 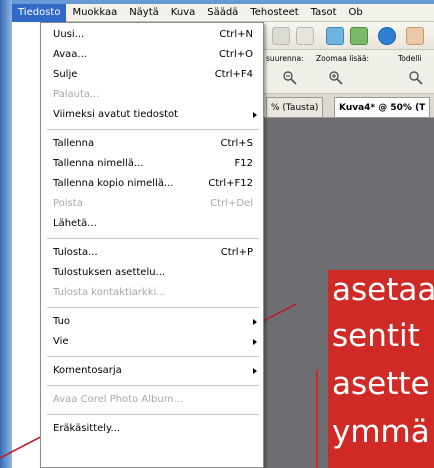 I want to click on window-frame-left, so click(x=6, y=234).